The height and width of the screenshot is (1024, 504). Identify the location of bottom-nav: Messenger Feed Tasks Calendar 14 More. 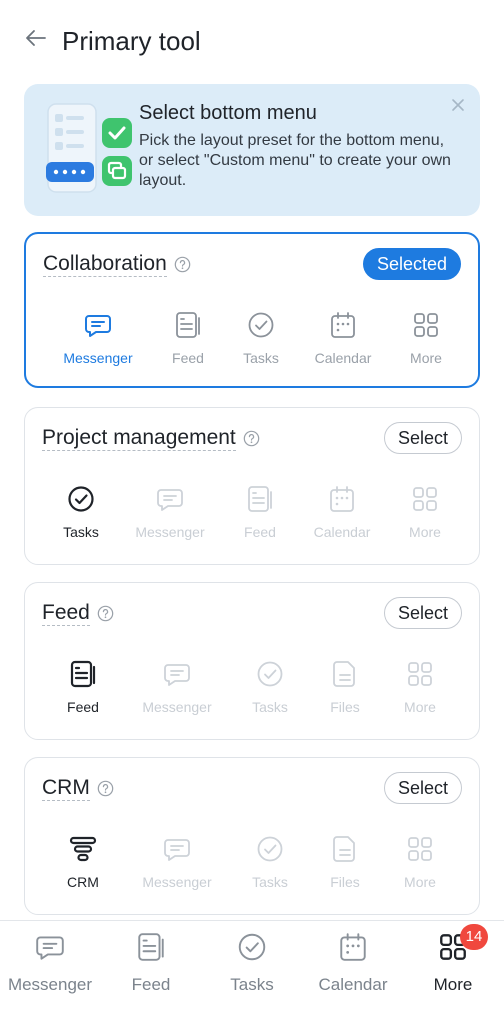
(252, 972).